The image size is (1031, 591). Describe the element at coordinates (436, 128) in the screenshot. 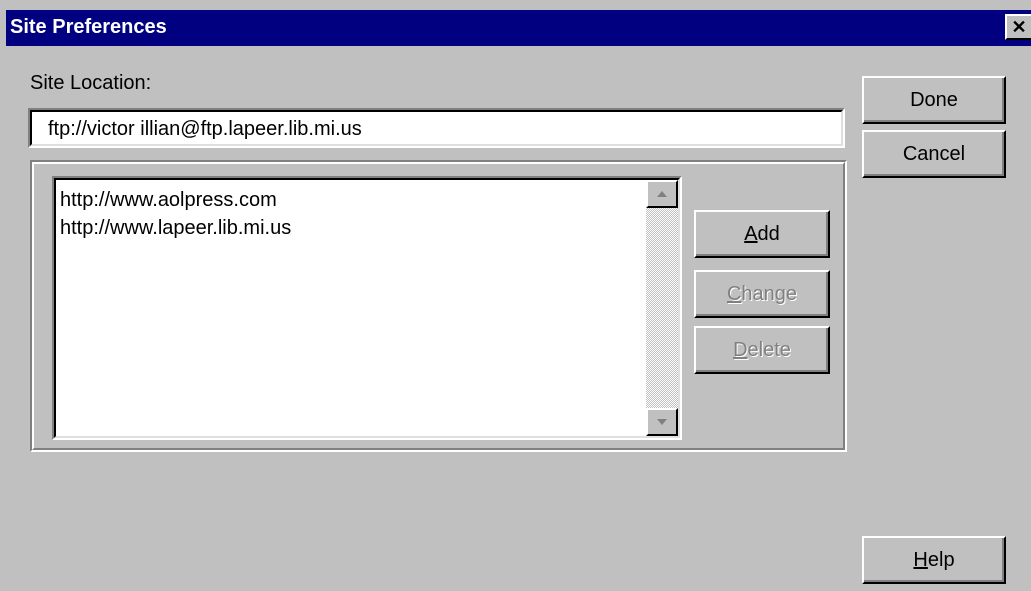

I see `site-location-input: ftp://victor illian@ftp.lapeer.lib.mi.us` at that location.